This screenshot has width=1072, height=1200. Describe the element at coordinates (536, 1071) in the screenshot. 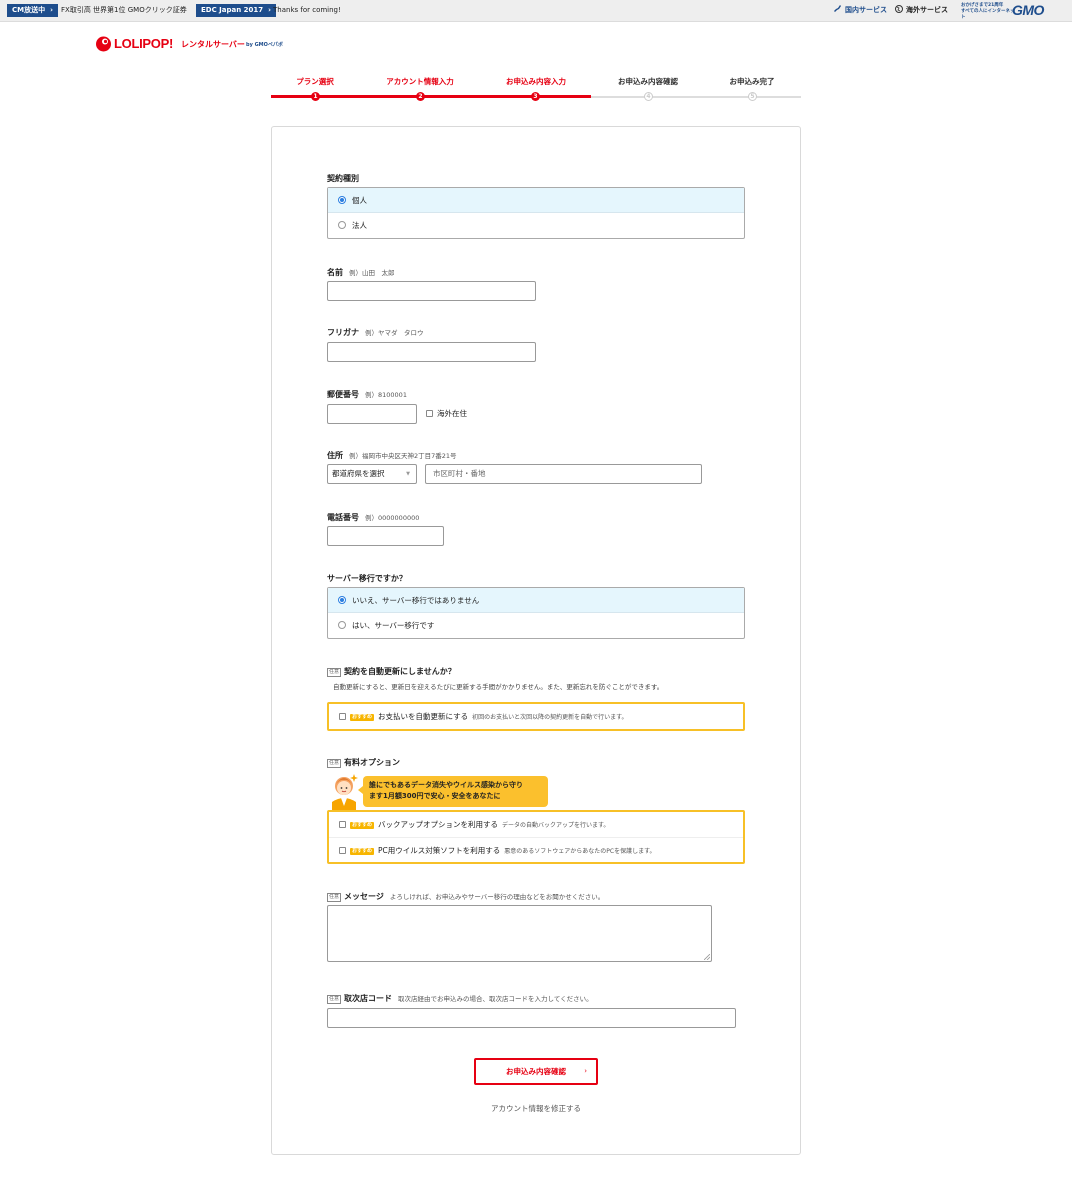

I see `confirm-button: お申込み内容確認 ›` at that location.